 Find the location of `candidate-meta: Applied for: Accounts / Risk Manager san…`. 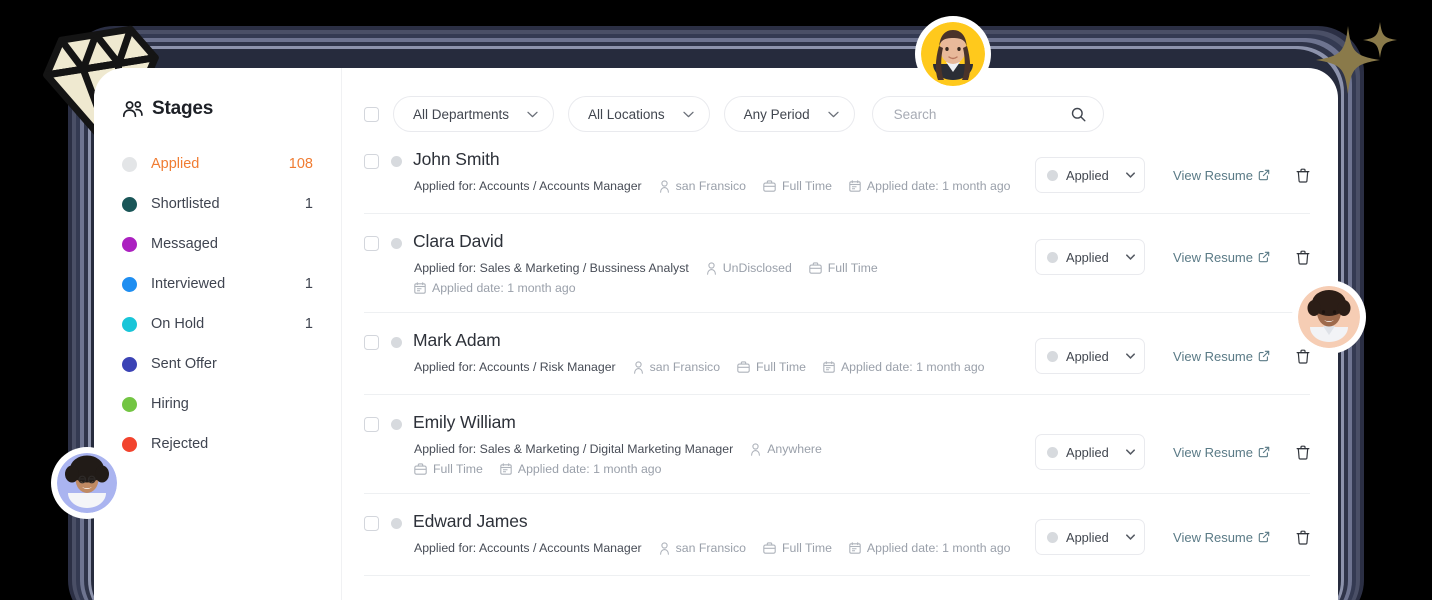

candidate-meta: Applied for: Accounts / Risk Manager san… is located at coordinates (724, 367).